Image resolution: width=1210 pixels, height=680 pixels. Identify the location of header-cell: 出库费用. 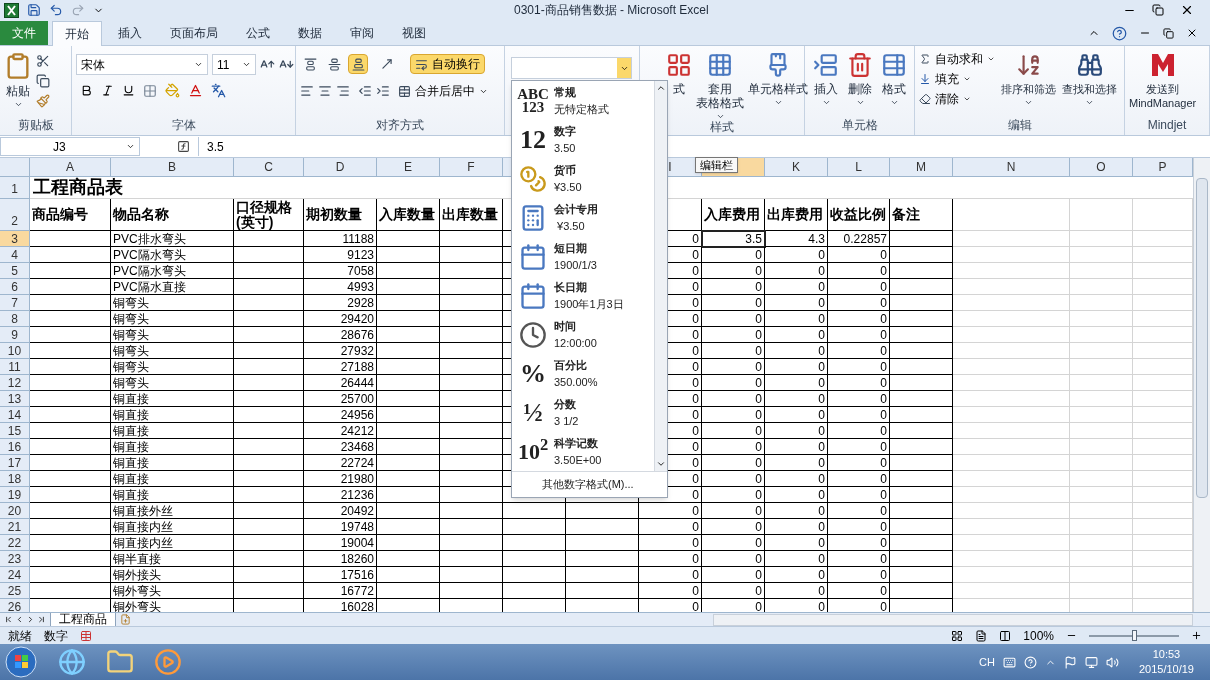
(796, 215).